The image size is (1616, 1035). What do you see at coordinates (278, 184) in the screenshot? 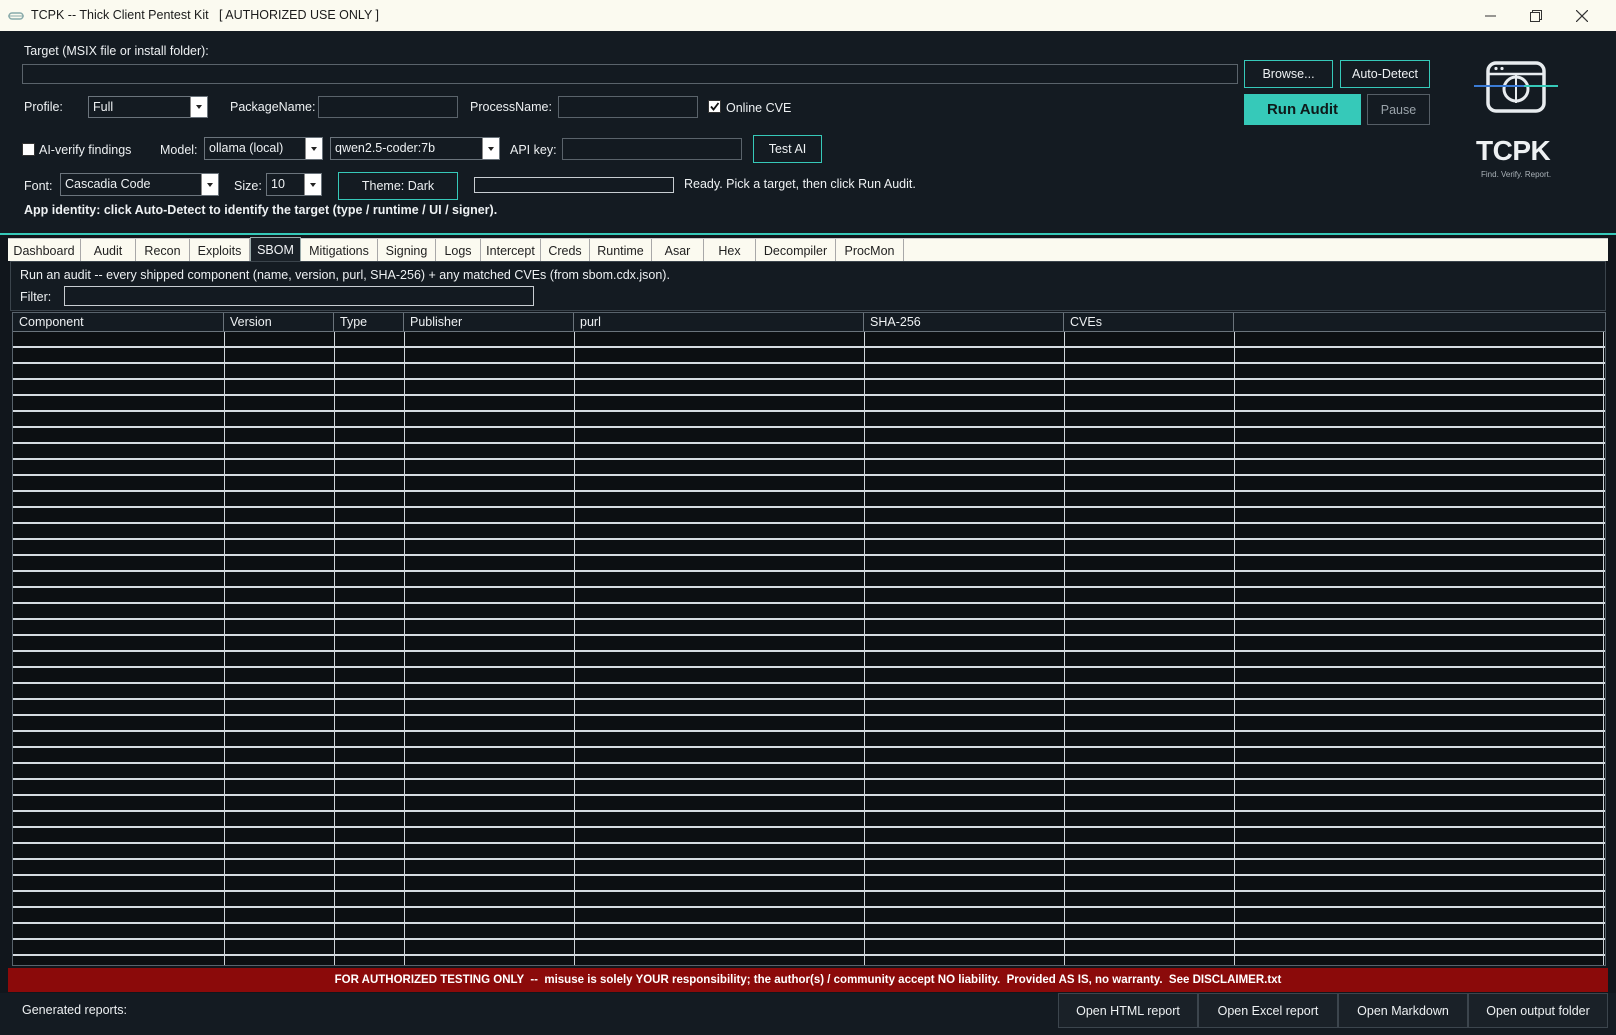
I see `font-size-value: 10` at bounding box center [278, 184].